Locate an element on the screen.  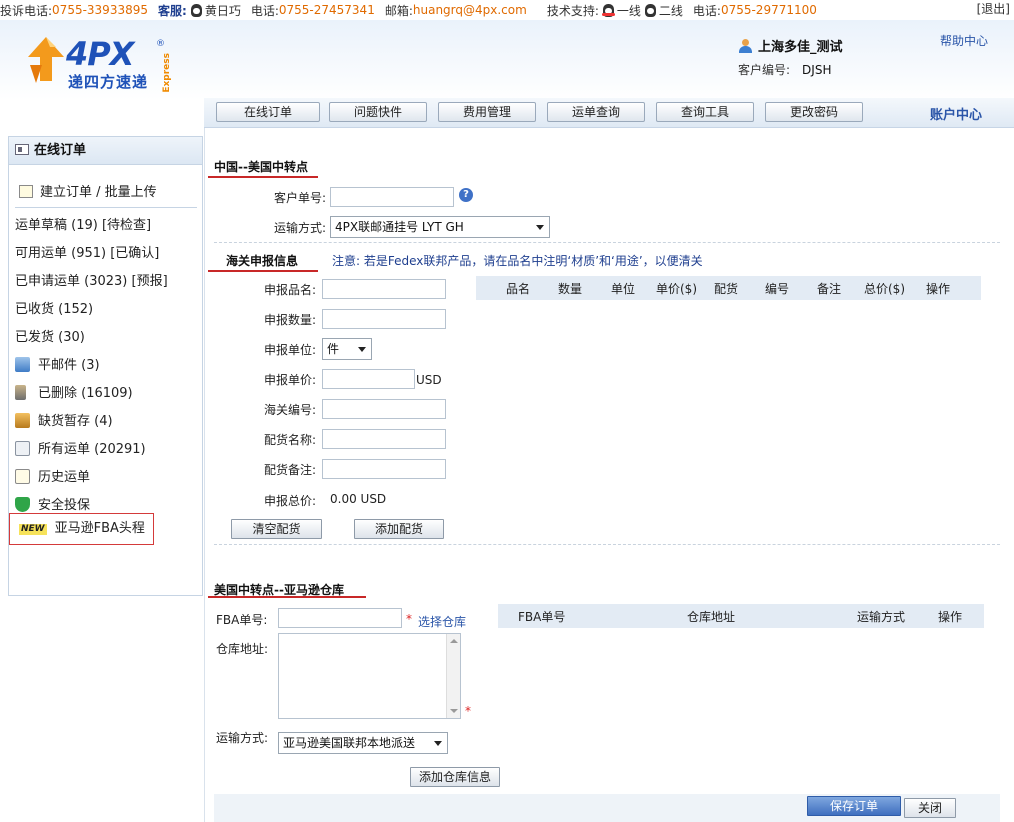
sidebar-item-deleted: 已删除 (16109) is located at coordinates (74, 391).